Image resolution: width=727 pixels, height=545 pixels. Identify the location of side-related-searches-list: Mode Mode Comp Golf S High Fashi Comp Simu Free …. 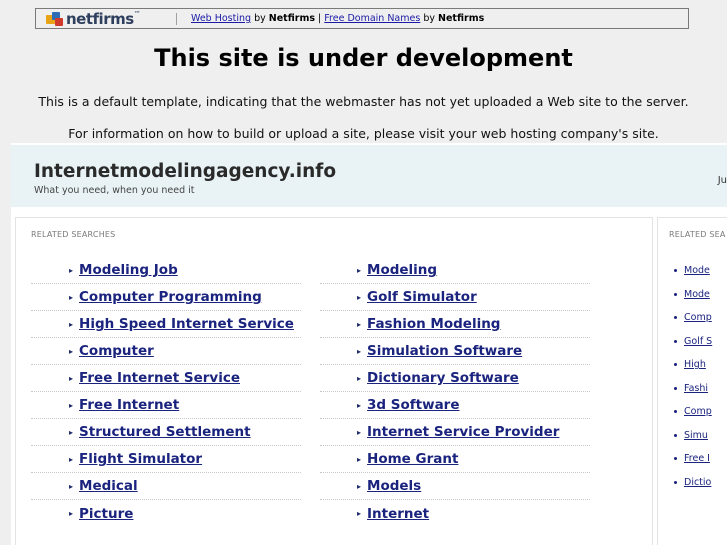
(693, 376).